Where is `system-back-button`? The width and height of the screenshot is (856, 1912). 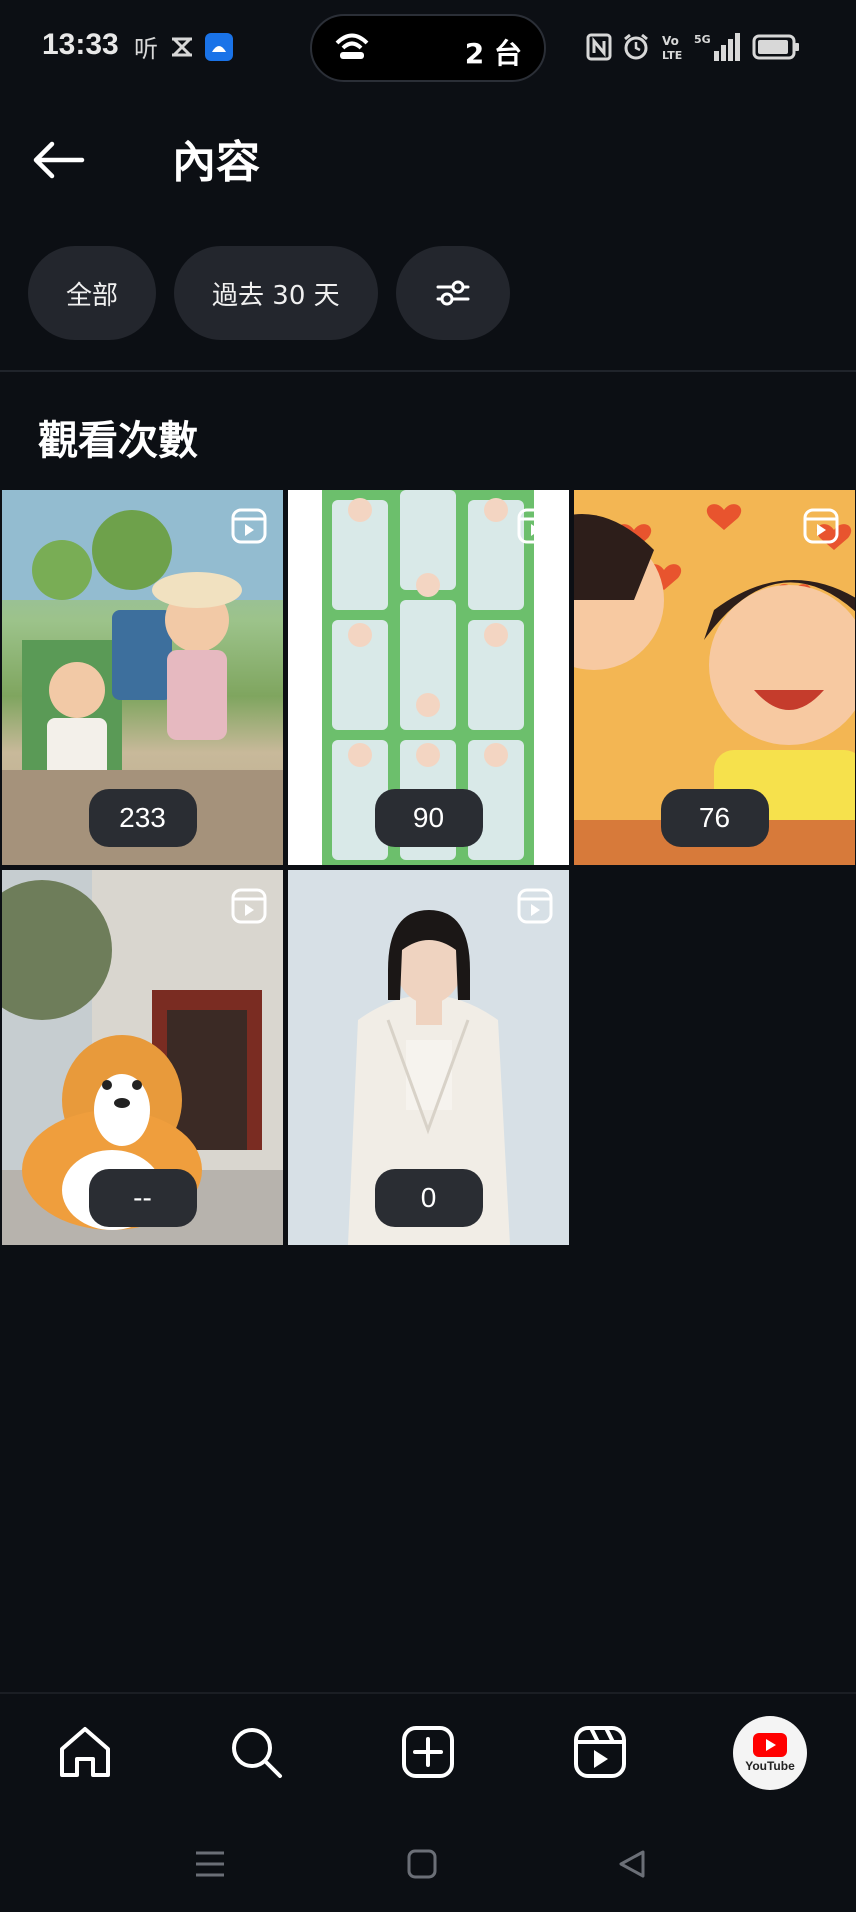
system-back-button is located at coordinates (632, 1864).